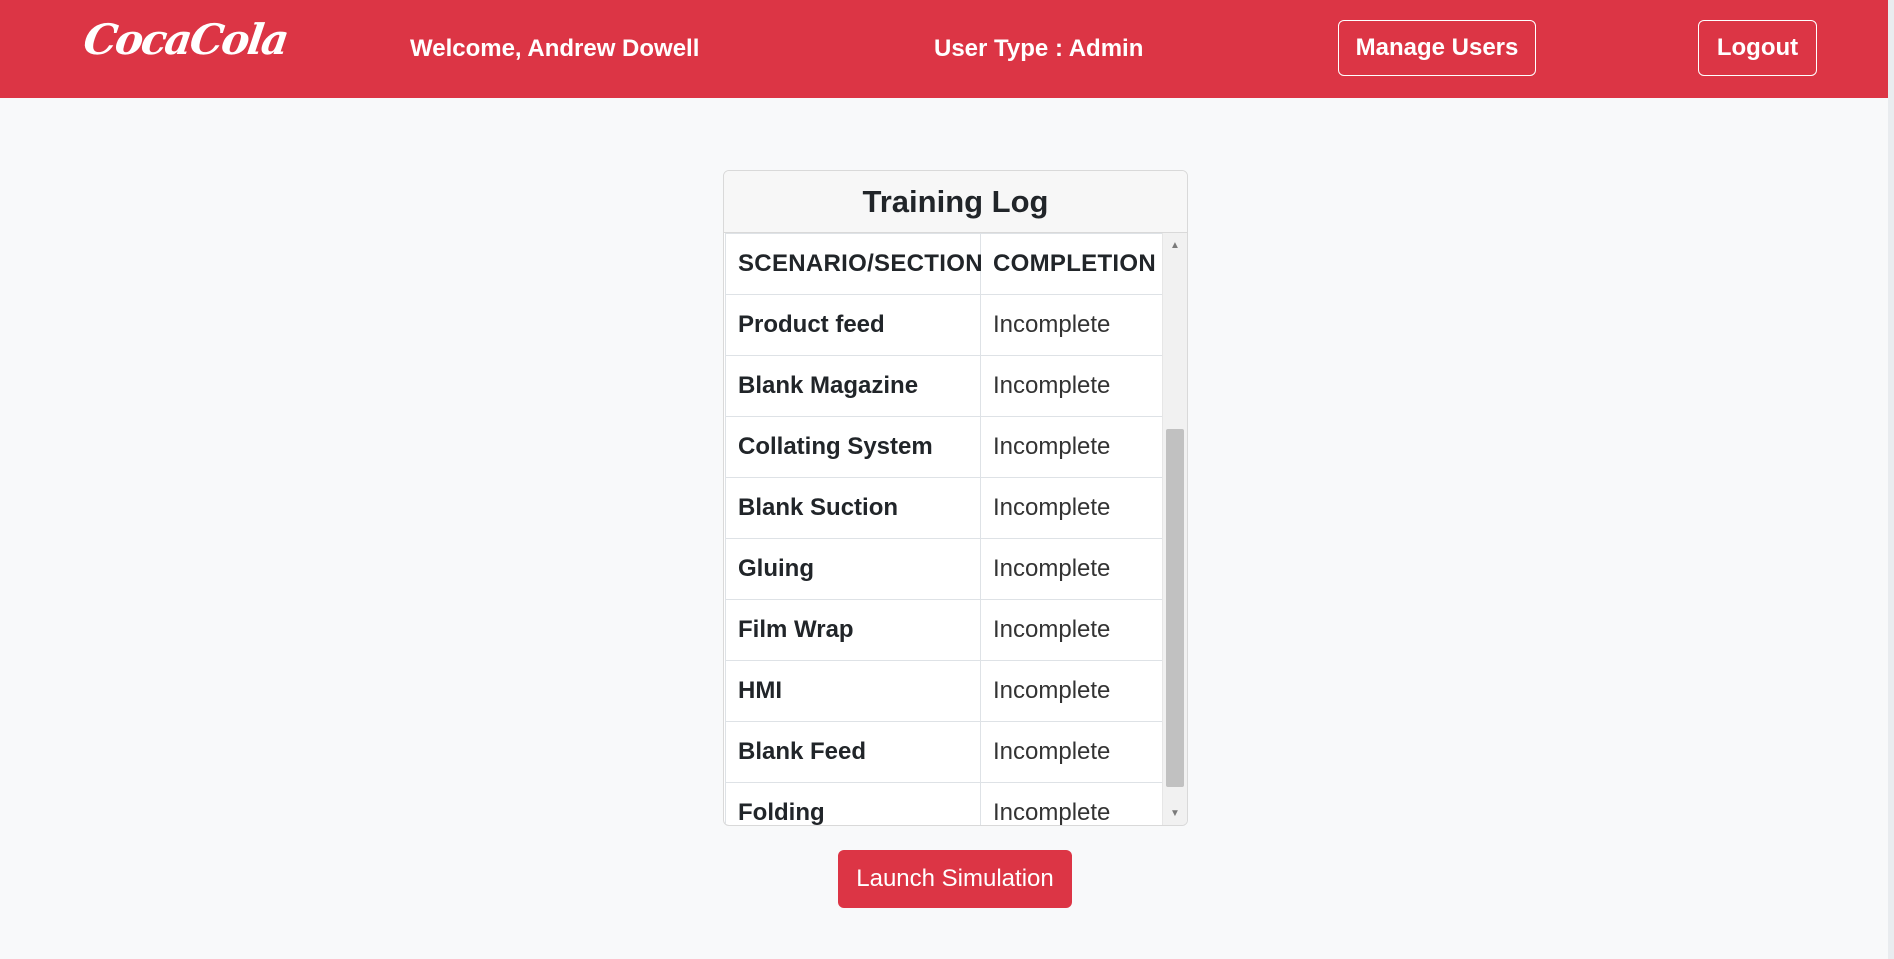 The height and width of the screenshot is (959, 1894). What do you see at coordinates (955, 879) in the screenshot?
I see `launch-simulation-button: Launch Simulation` at bounding box center [955, 879].